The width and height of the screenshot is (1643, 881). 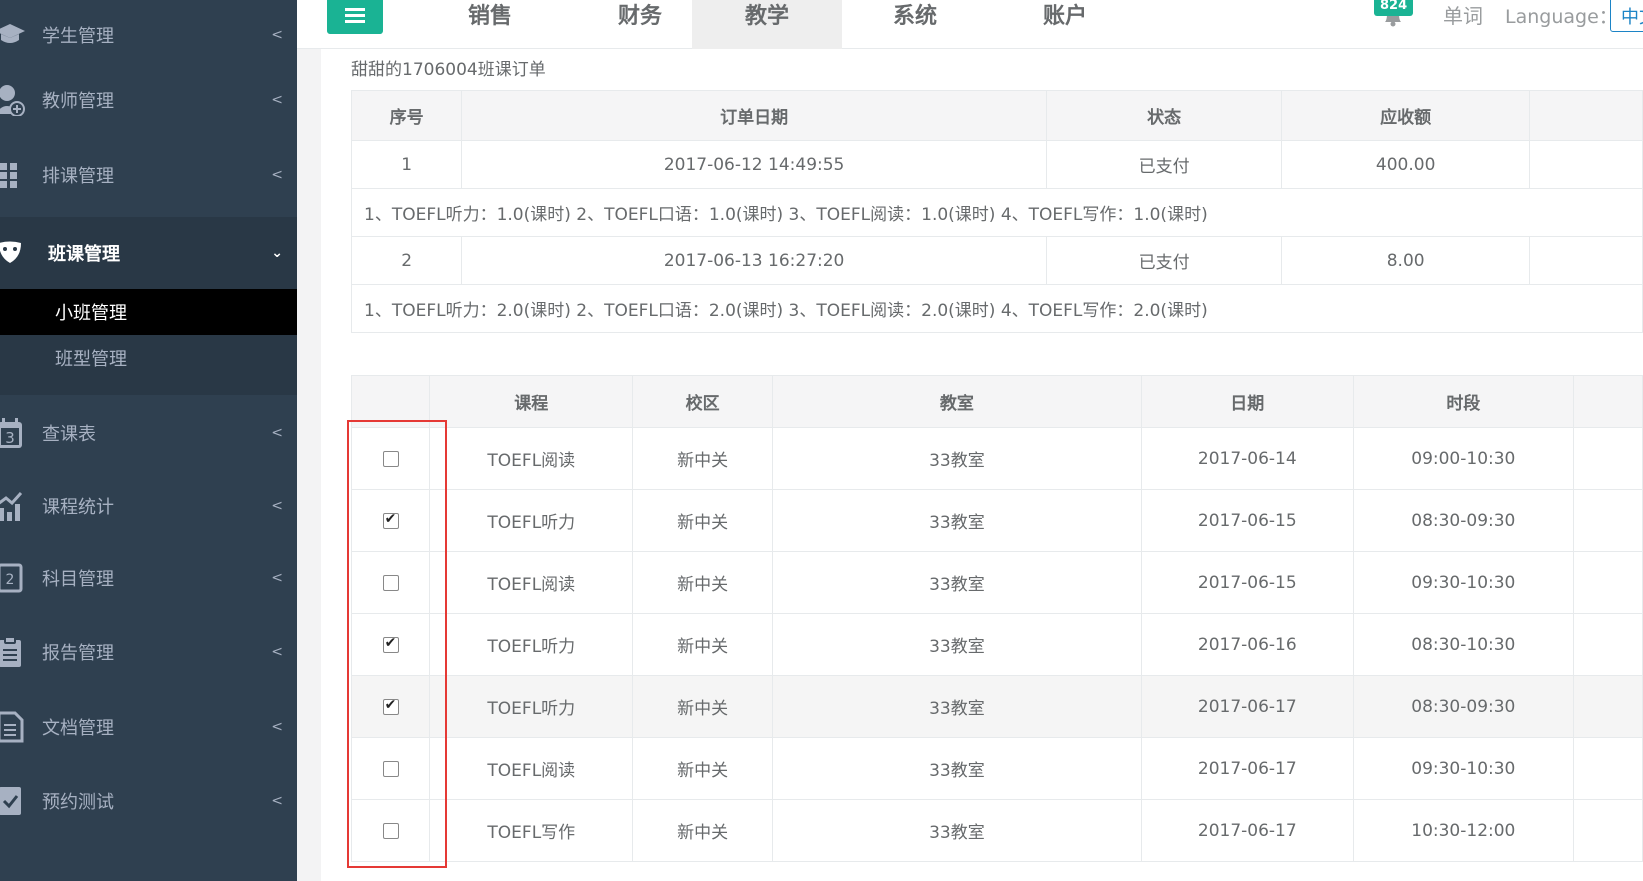 What do you see at coordinates (148, 432) in the screenshot?
I see `sidebar-item-timetable: 3 查课表 <` at bounding box center [148, 432].